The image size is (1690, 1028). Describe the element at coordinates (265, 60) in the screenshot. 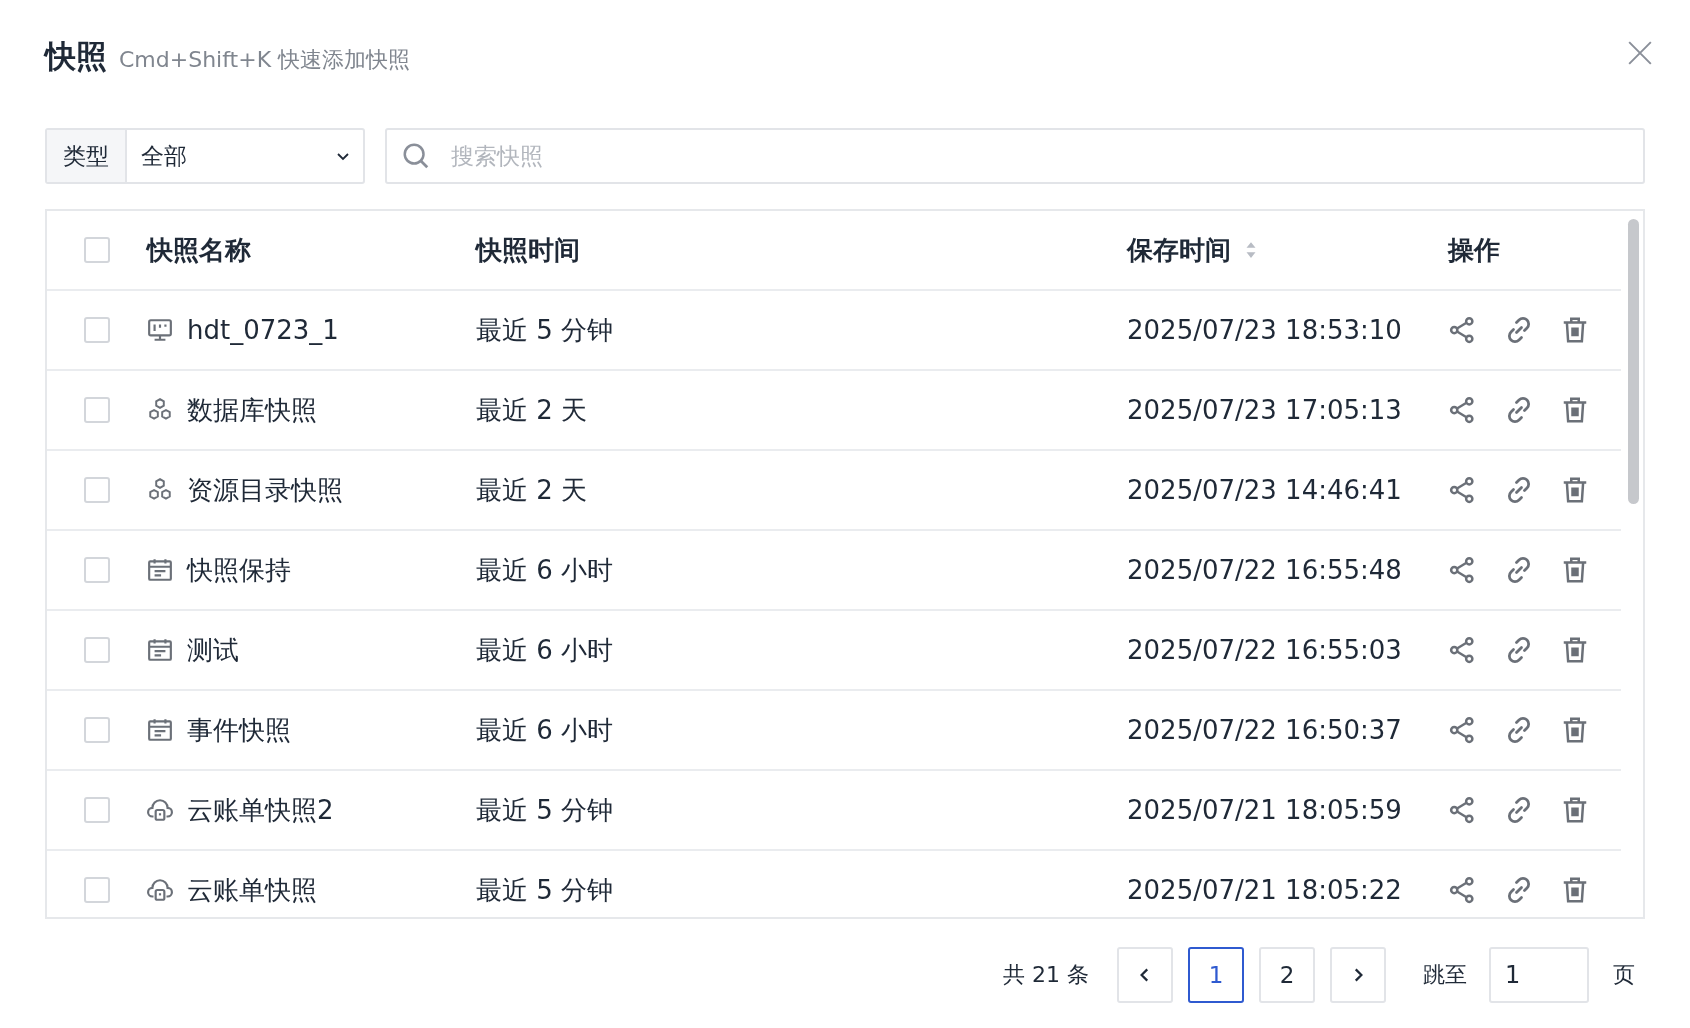

I see `dialog-subtitle: Cmd+Shift+K 快速添加快照` at that location.